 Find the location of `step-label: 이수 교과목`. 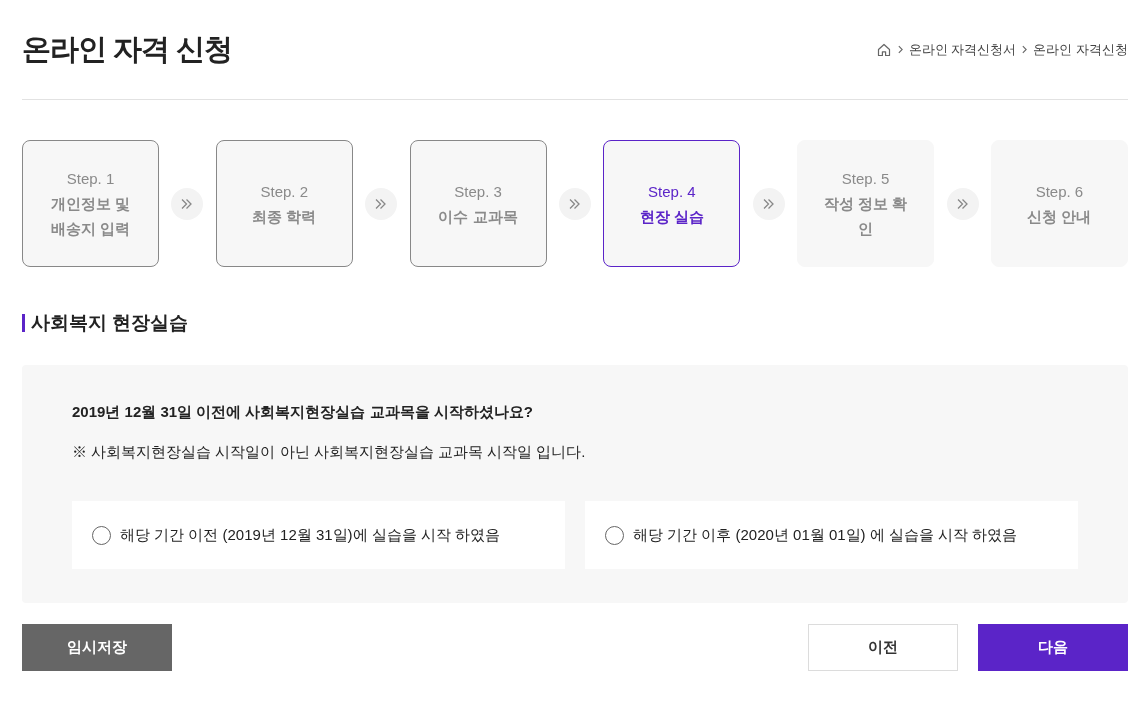

step-label: 이수 교과목 is located at coordinates (478, 216).